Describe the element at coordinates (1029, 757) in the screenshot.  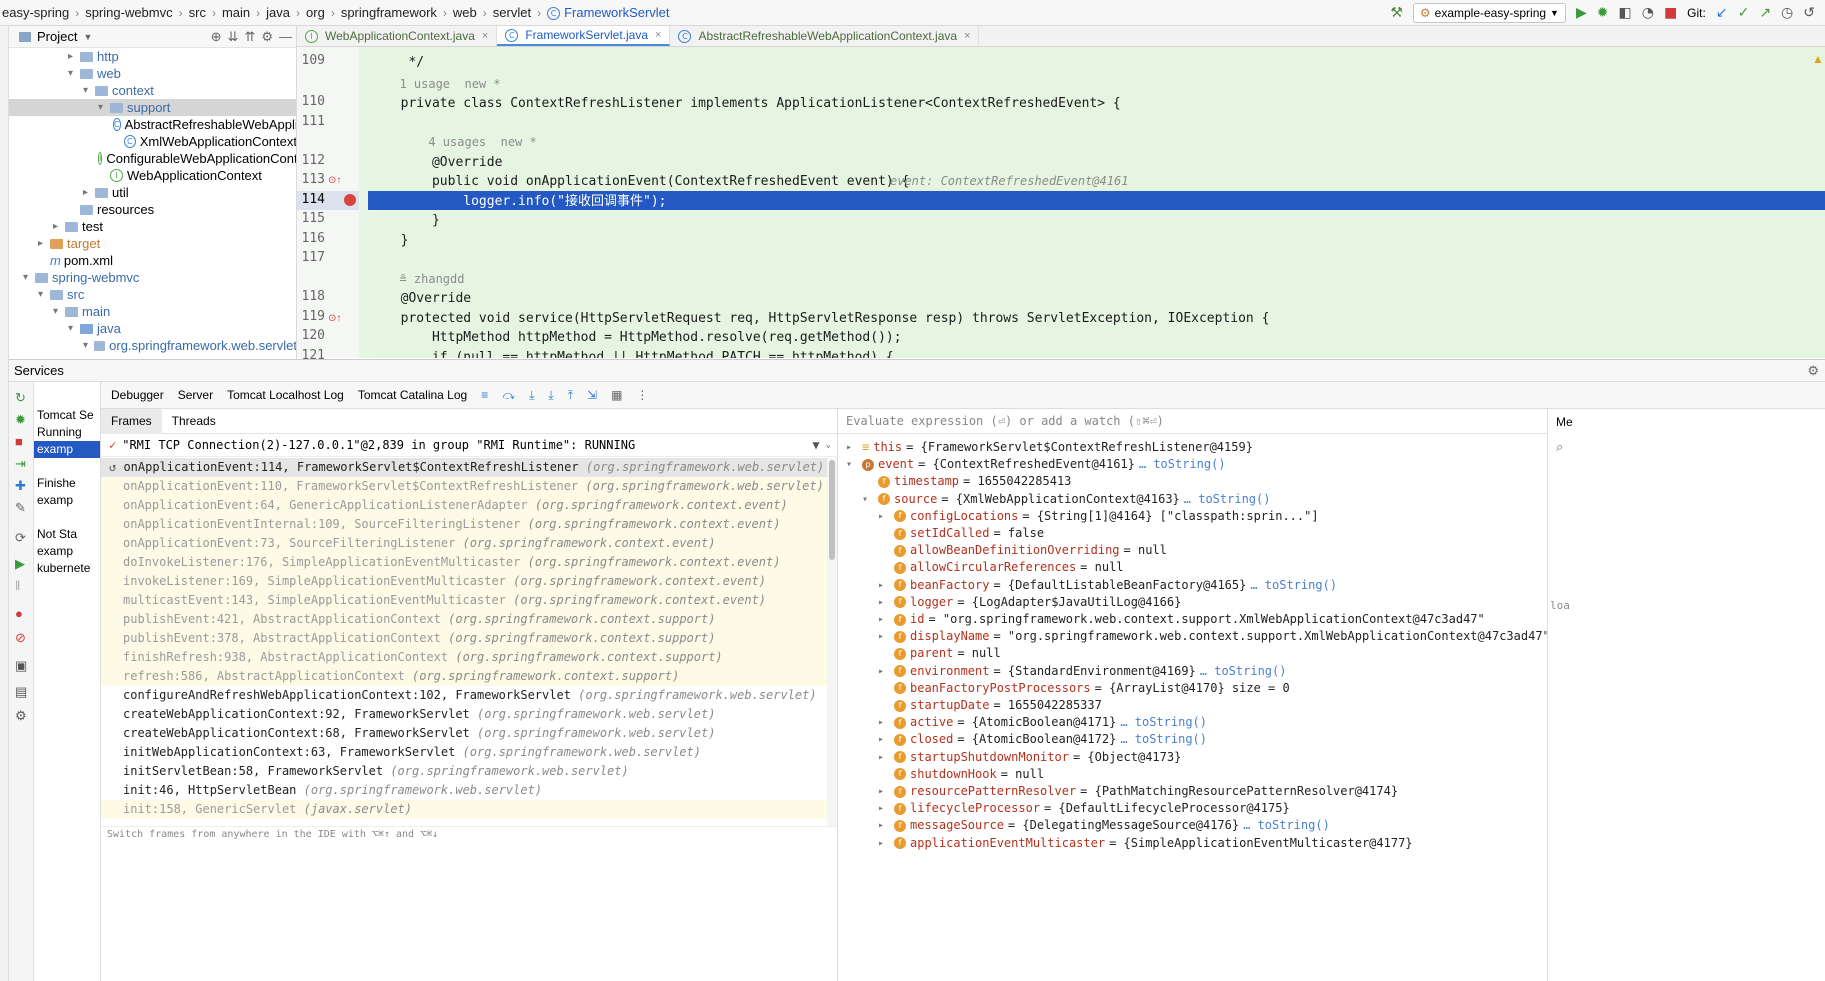
I see `variable-row: ▸ f startupShutdownMonitor = {Object@4173}` at that location.